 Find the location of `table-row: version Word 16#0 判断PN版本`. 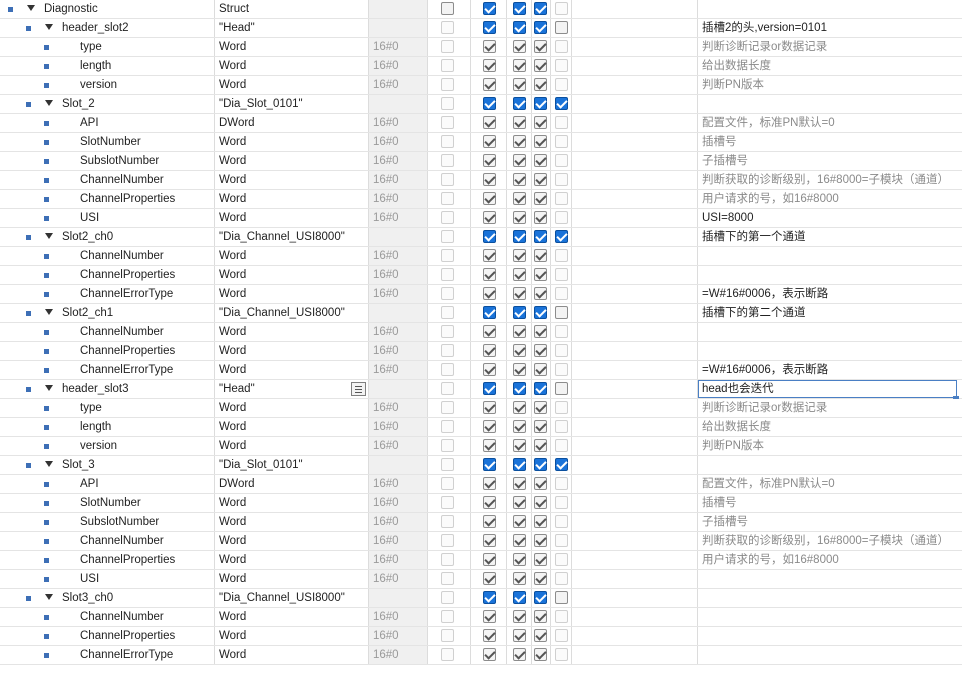

table-row: version Word 16#0 判断PN版本 is located at coordinates (481, 446).